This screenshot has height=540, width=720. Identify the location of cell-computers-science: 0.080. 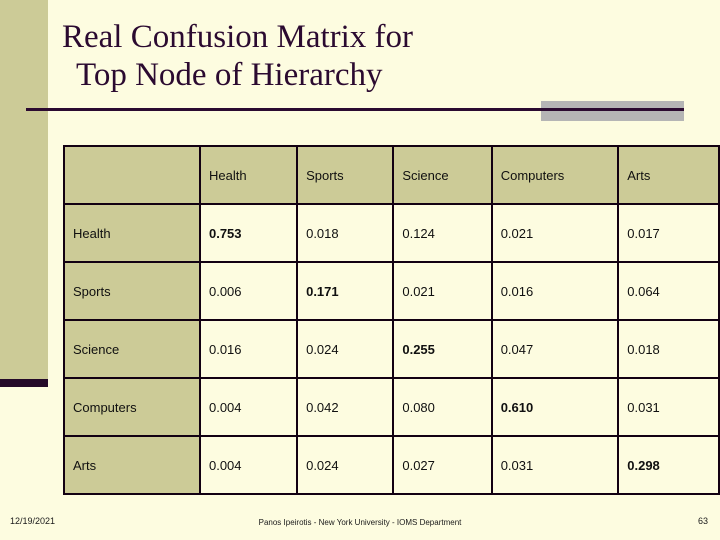
(442, 407).